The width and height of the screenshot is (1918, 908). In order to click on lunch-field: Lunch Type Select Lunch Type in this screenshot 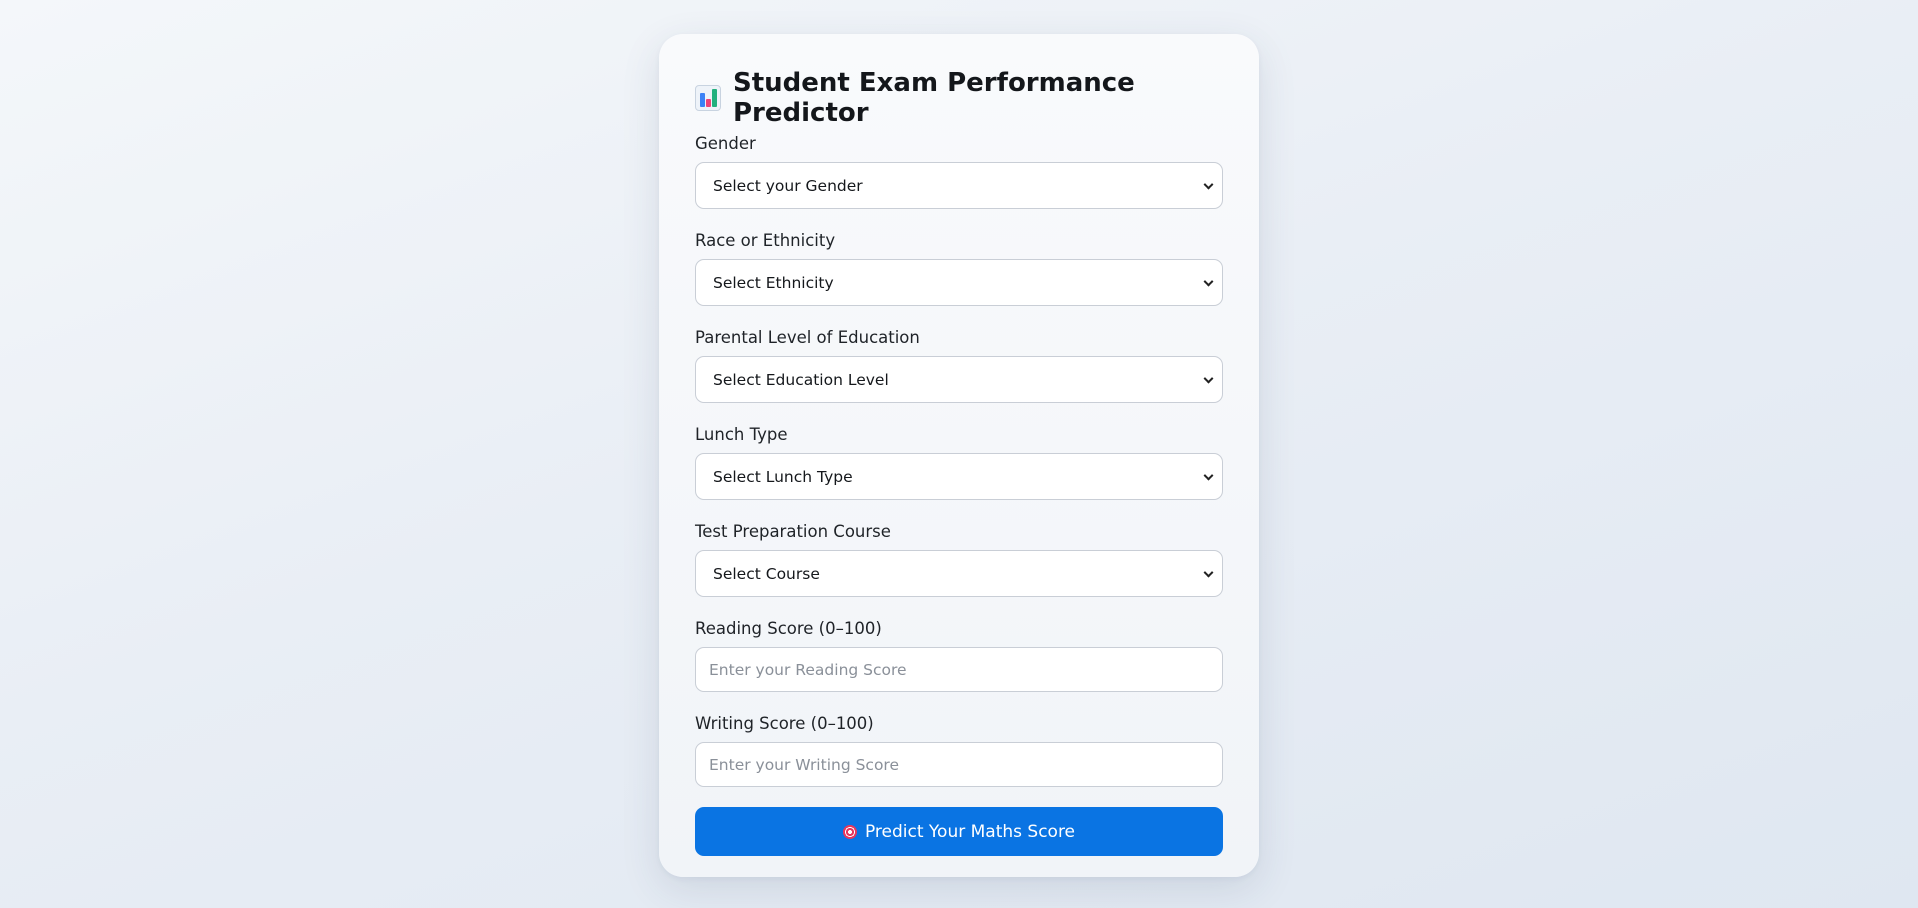, I will do `click(959, 462)`.